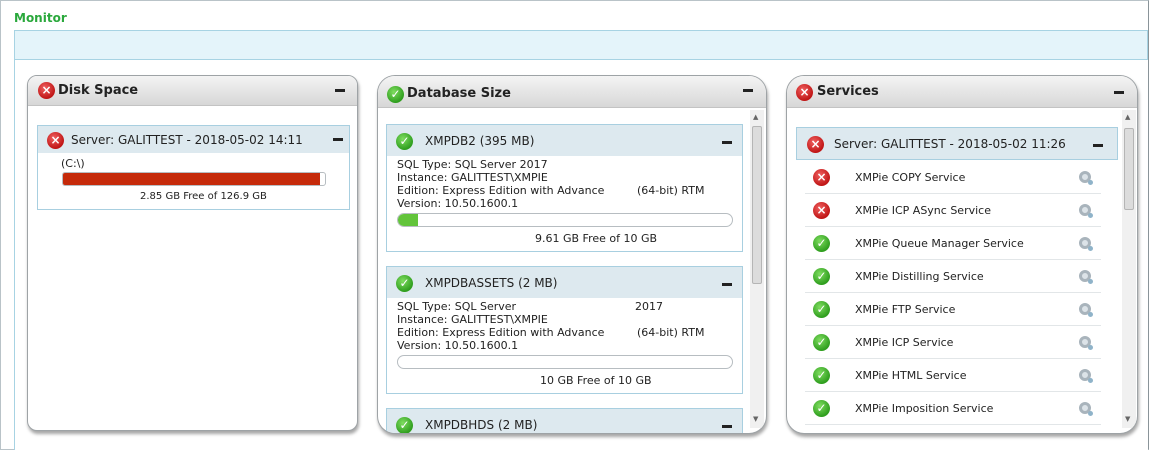 Image resolution: width=1149 pixels, height=450 pixels. Describe the element at coordinates (962, 92) in the screenshot. I see `services-panel-header: × Services` at that location.